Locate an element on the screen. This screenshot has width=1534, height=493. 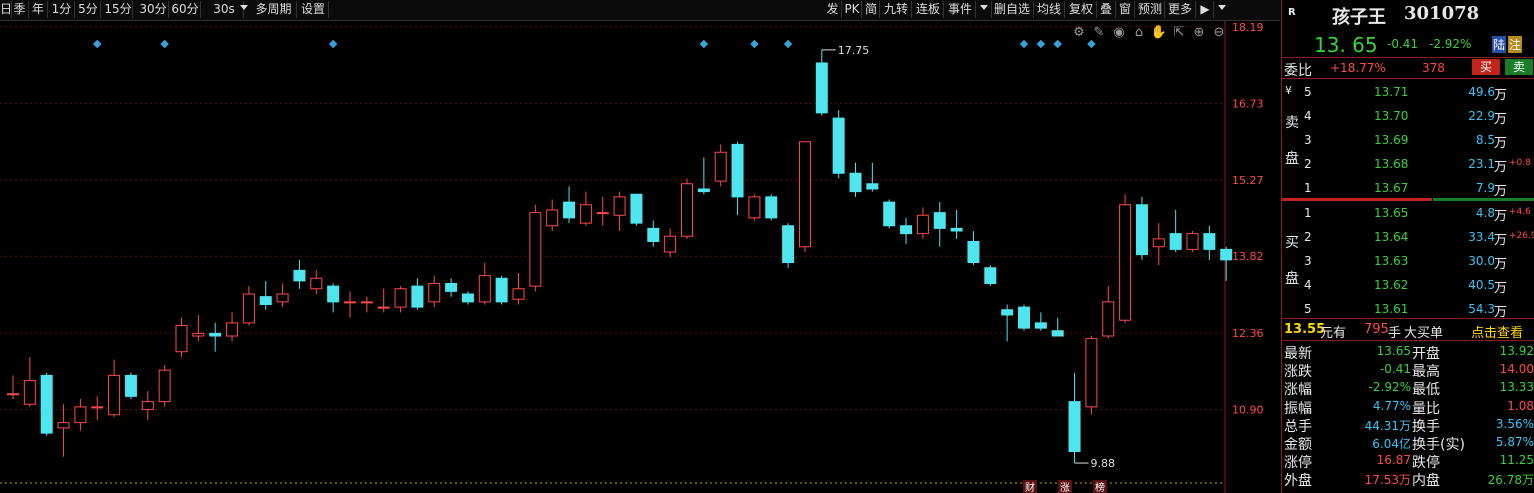
tool-3: 九转 is located at coordinates (896, 9).